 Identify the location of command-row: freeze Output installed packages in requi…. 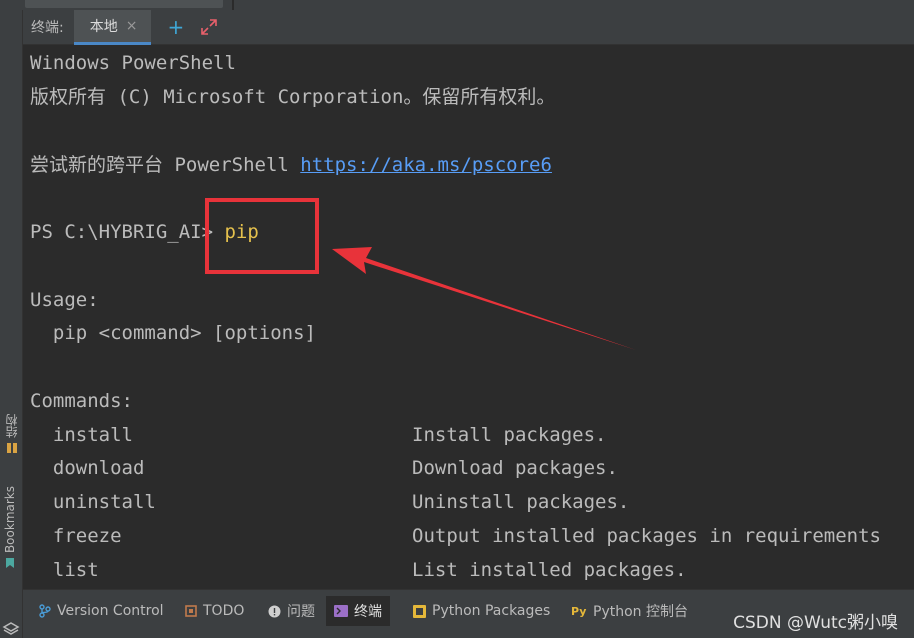
(455, 536).